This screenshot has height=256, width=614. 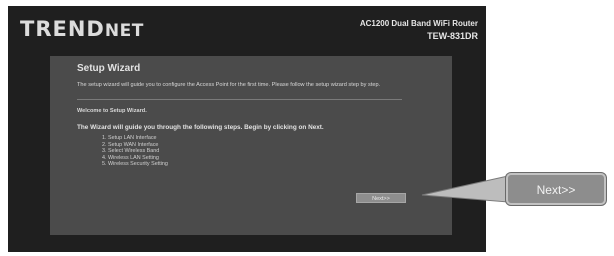 I want to click on next-button-callout: Next>>, so click(x=556, y=189).